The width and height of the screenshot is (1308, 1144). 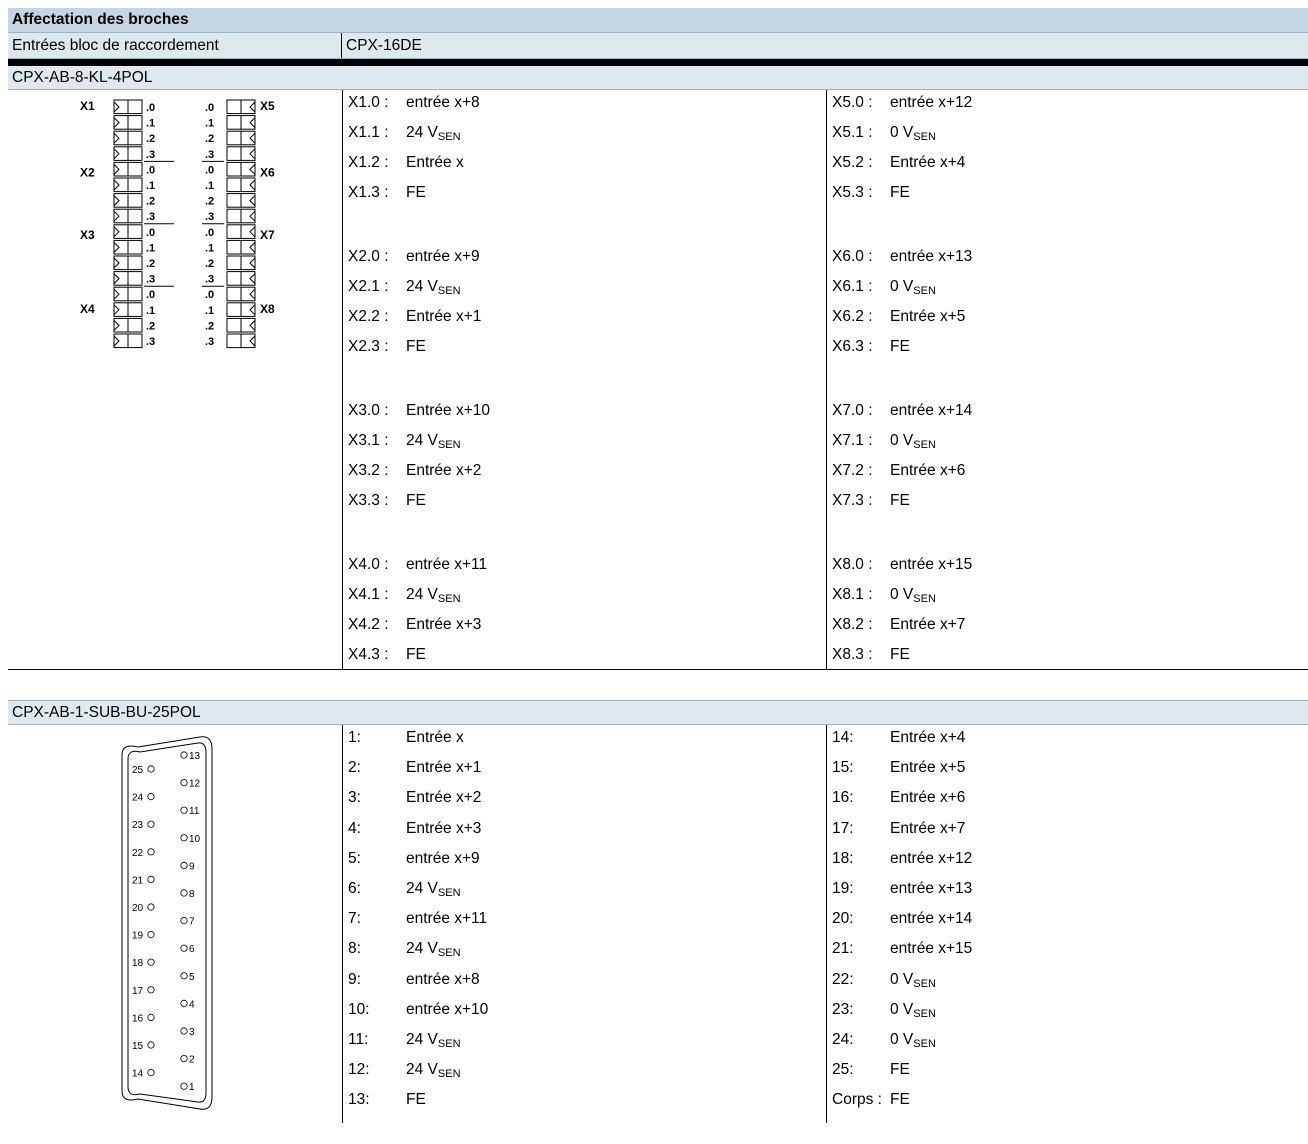 I want to click on pin-number: 25, so click(x=138, y=770).